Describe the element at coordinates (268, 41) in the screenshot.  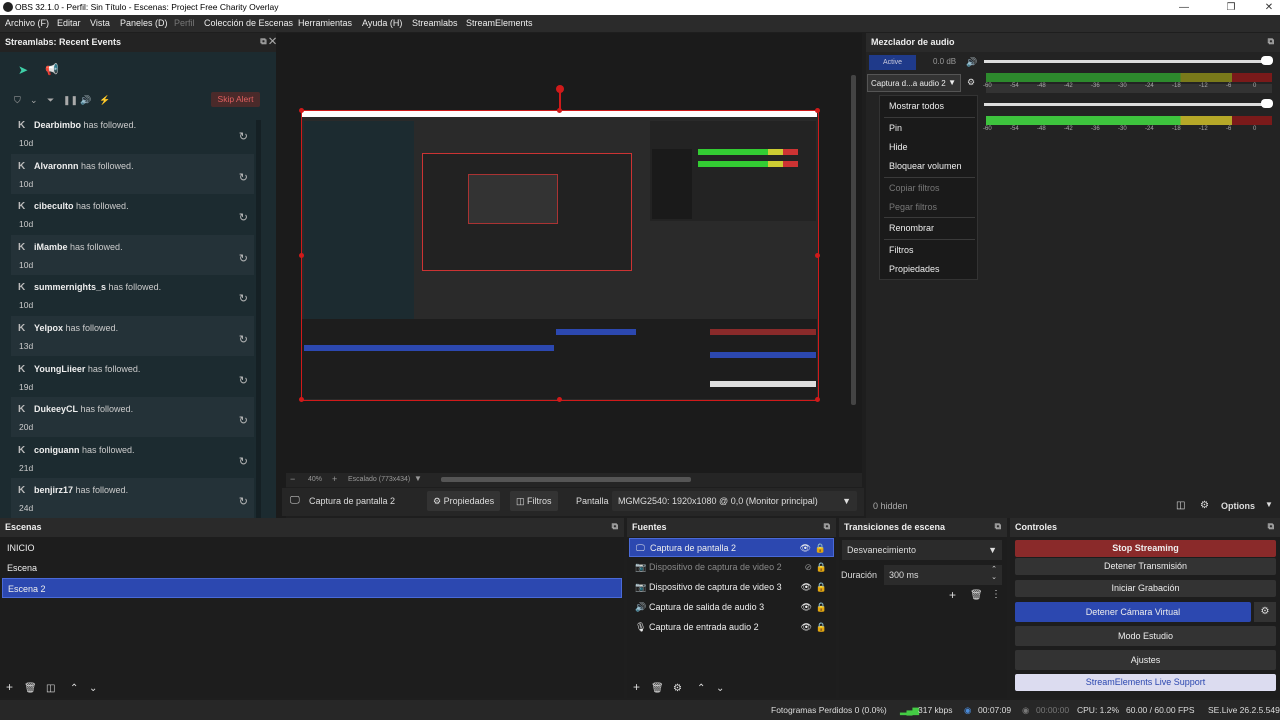
I see `dock-float-close-icon: ⧉ ✕` at that location.